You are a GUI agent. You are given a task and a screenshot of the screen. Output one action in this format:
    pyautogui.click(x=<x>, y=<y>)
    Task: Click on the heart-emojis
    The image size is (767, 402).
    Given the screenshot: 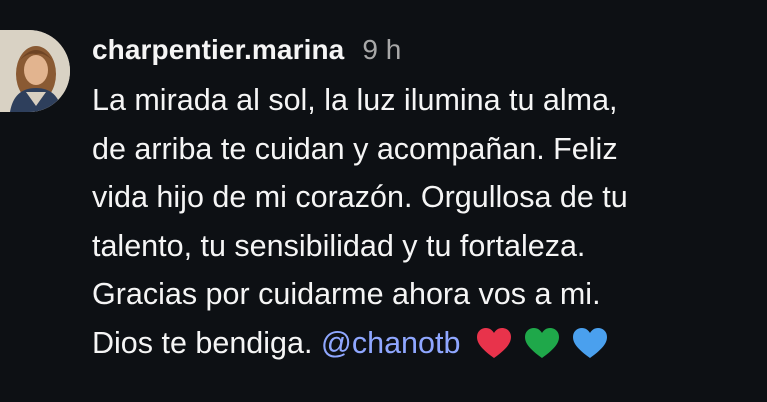 What is the action you would take?
    pyautogui.click(x=542, y=343)
    